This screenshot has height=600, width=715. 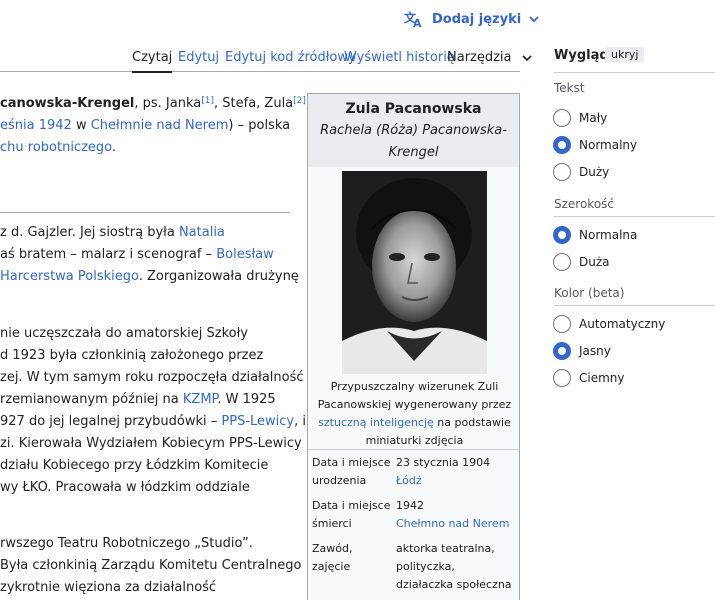 I want to click on radio-text-normal: Normalny, so click(x=595, y=145).